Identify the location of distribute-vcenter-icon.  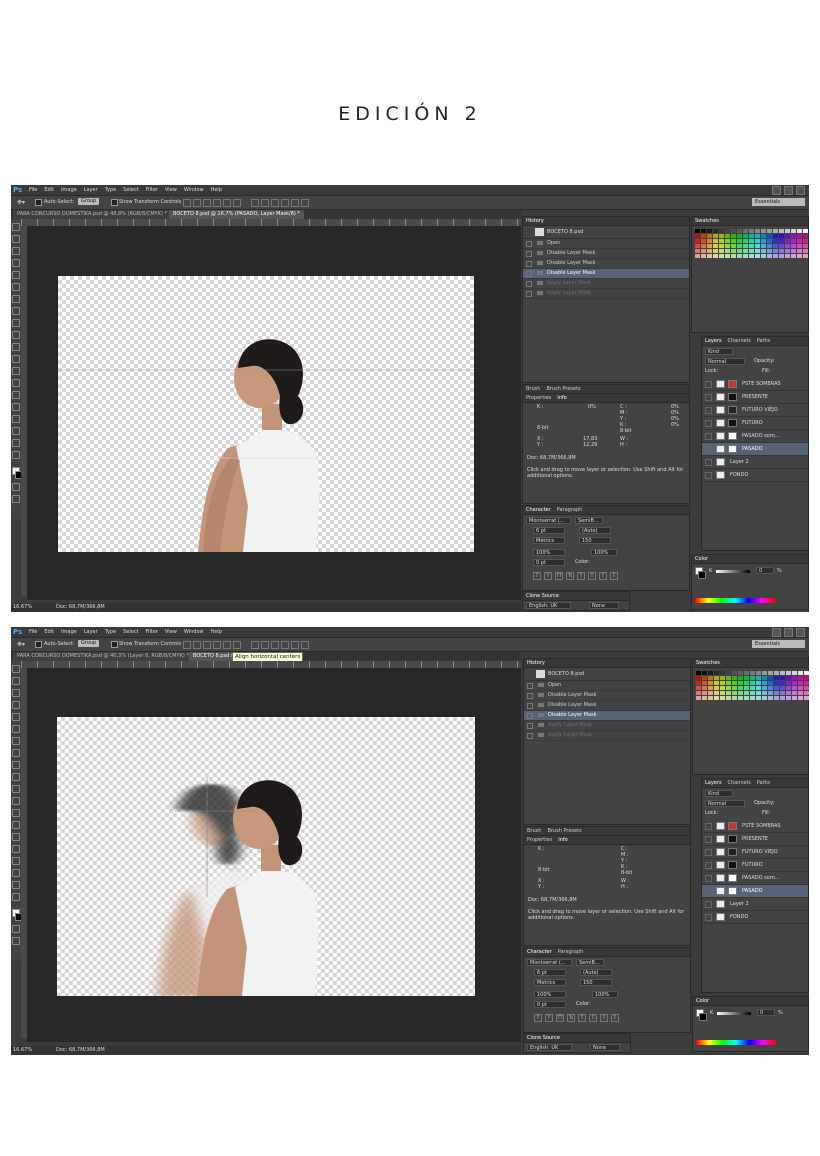
(265, 203).